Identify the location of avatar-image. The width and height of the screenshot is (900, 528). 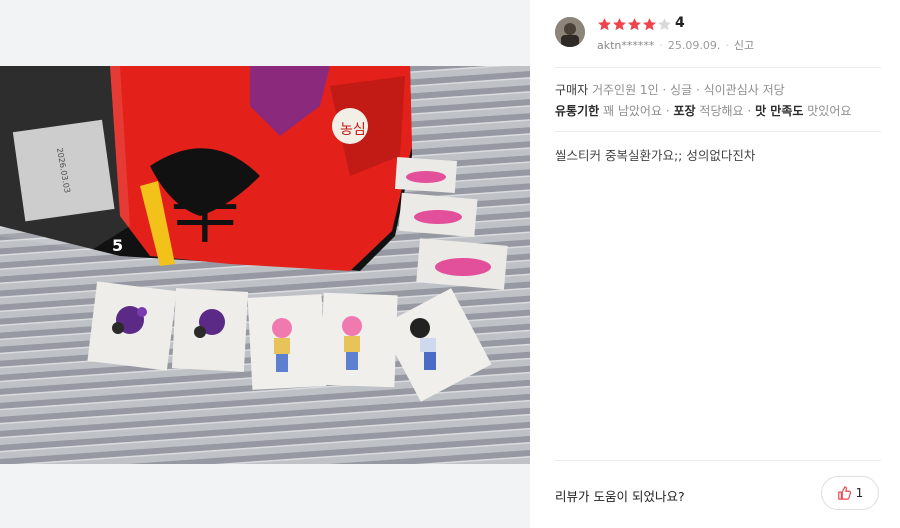
(570, 32).